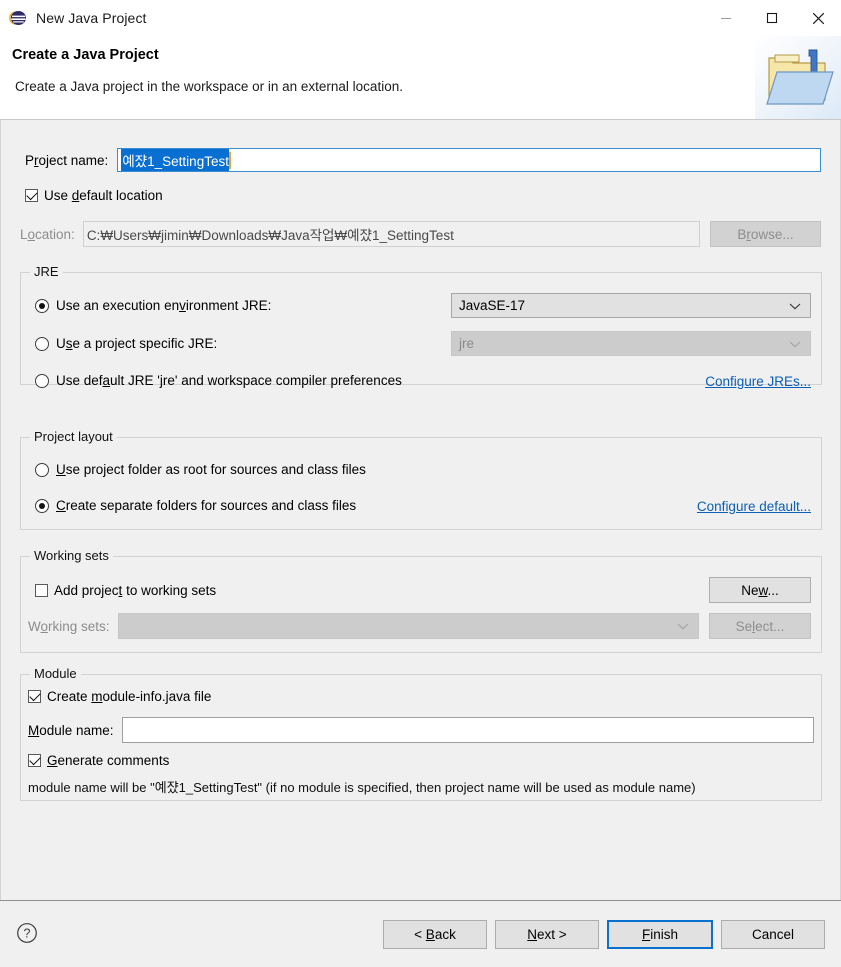 This screenshot has width=841, height=967. Describe the element at coordinates (631, 305) in the screenshot. I see `execution-env-combo: JavaSE-17` at that location.